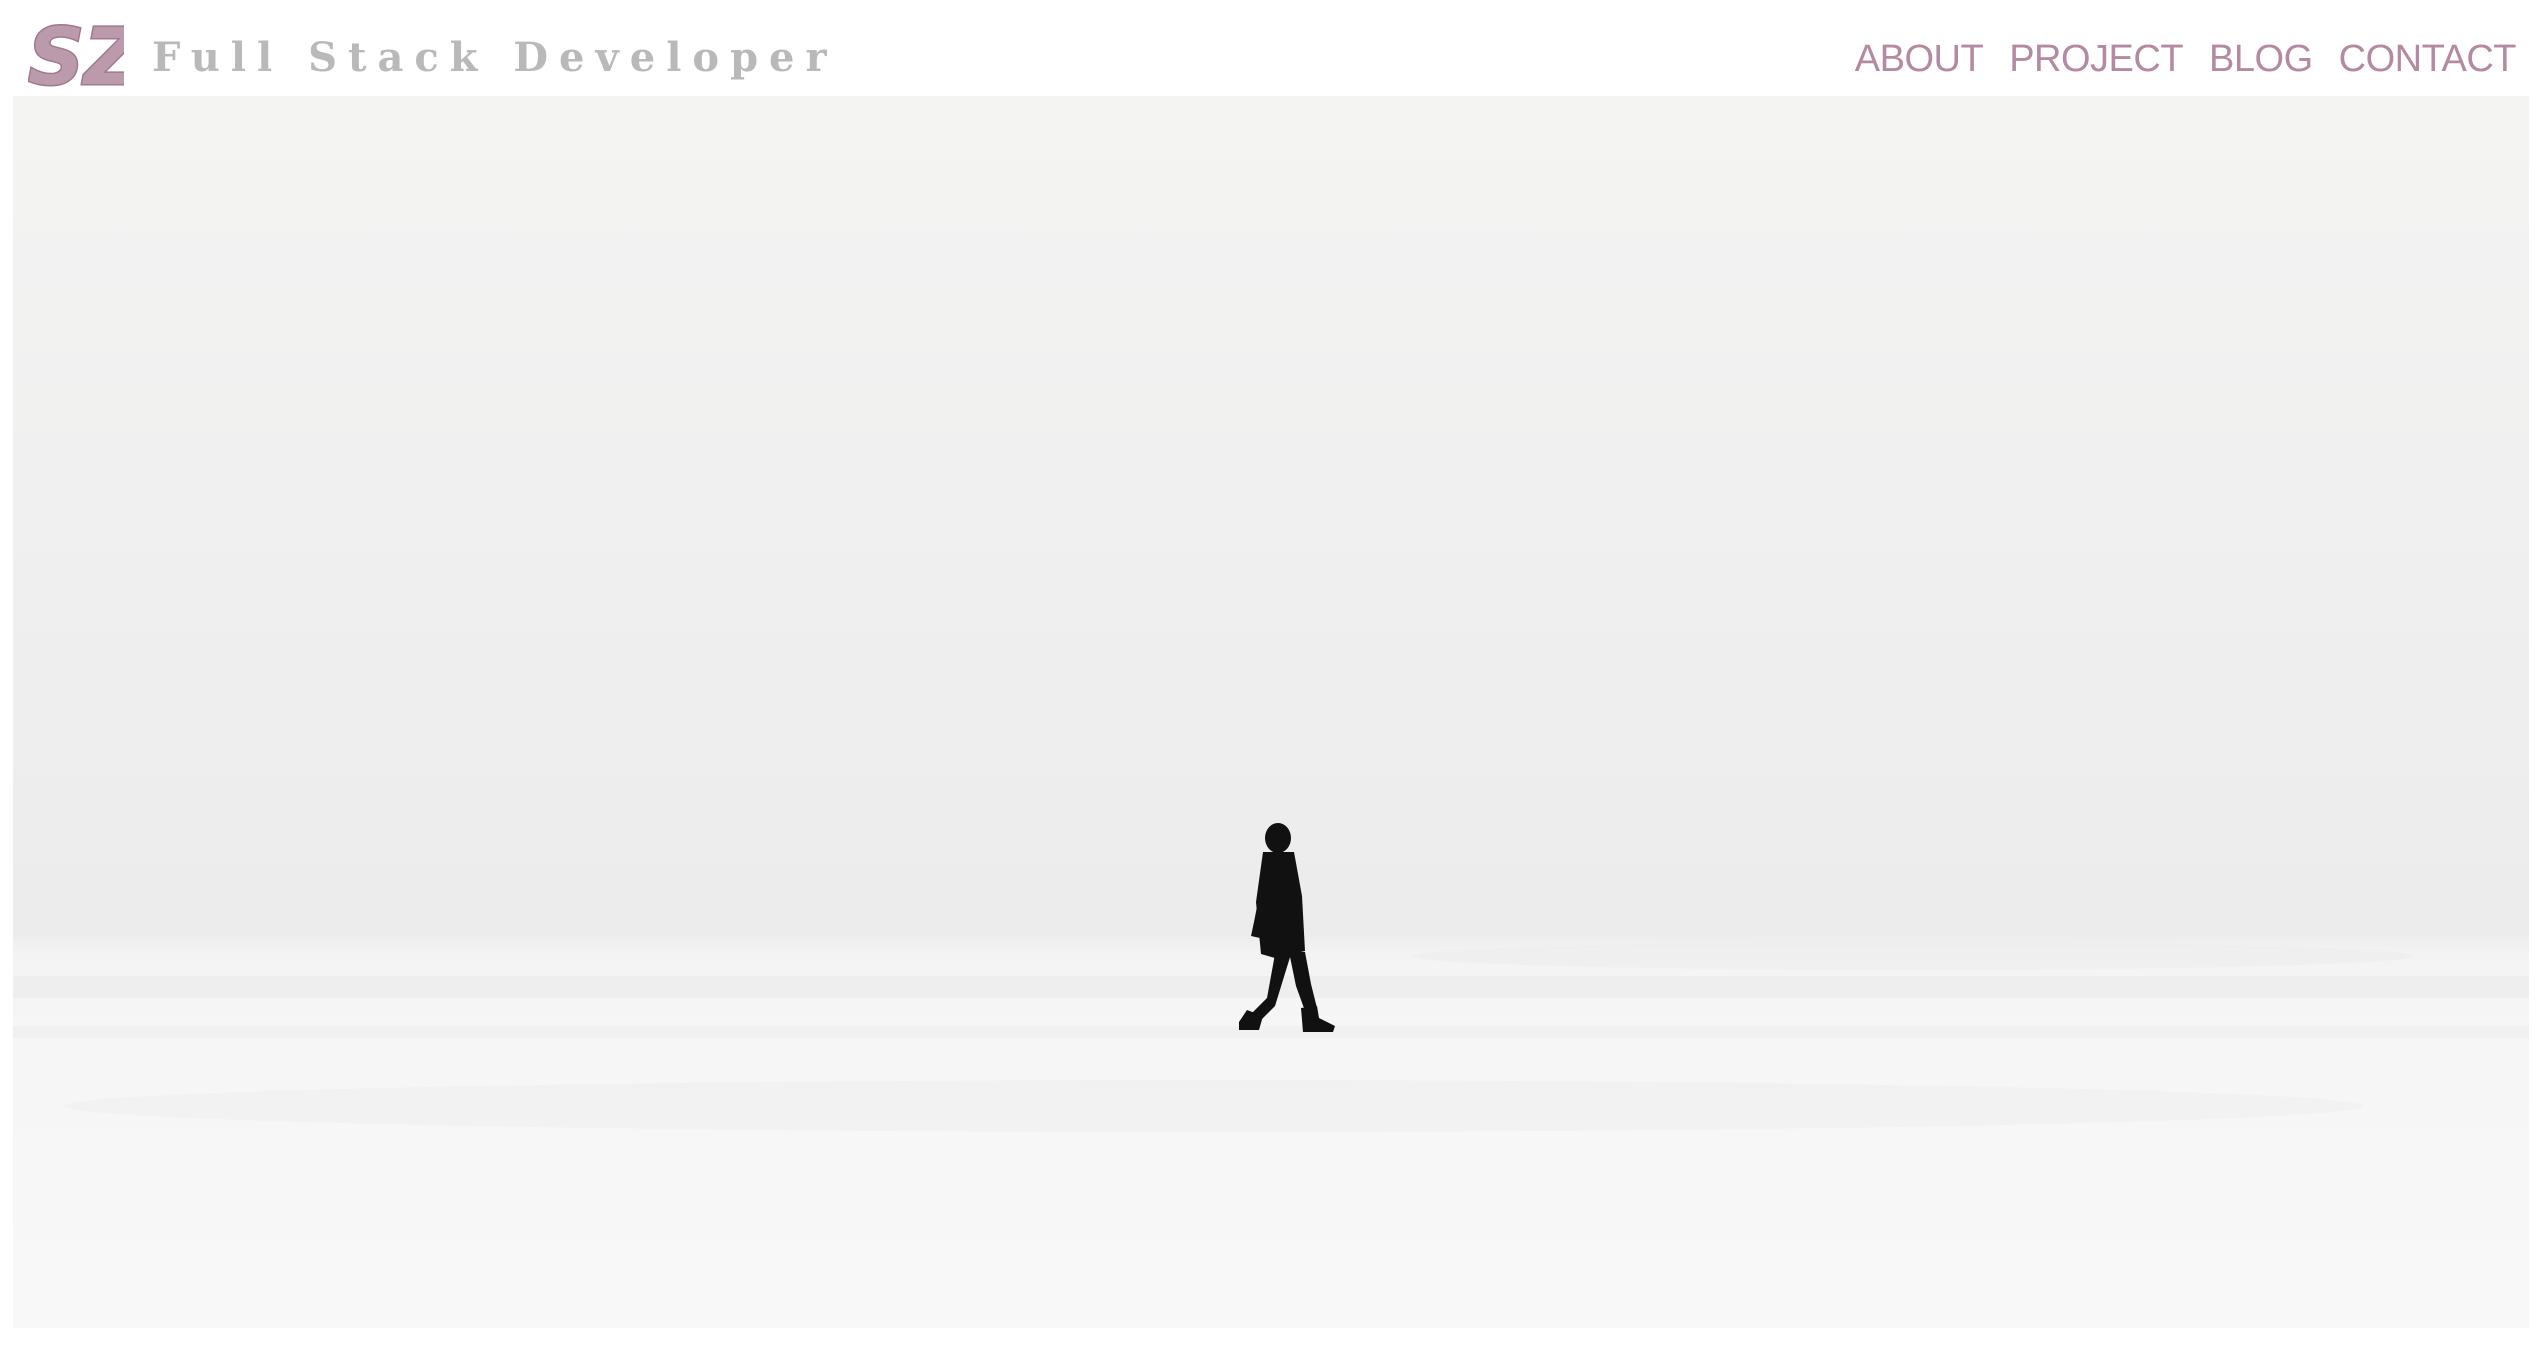 This screenshot has height=1348, width=2542. I want to click on site-tagline: Full Stack Developer, so click(495, 57).